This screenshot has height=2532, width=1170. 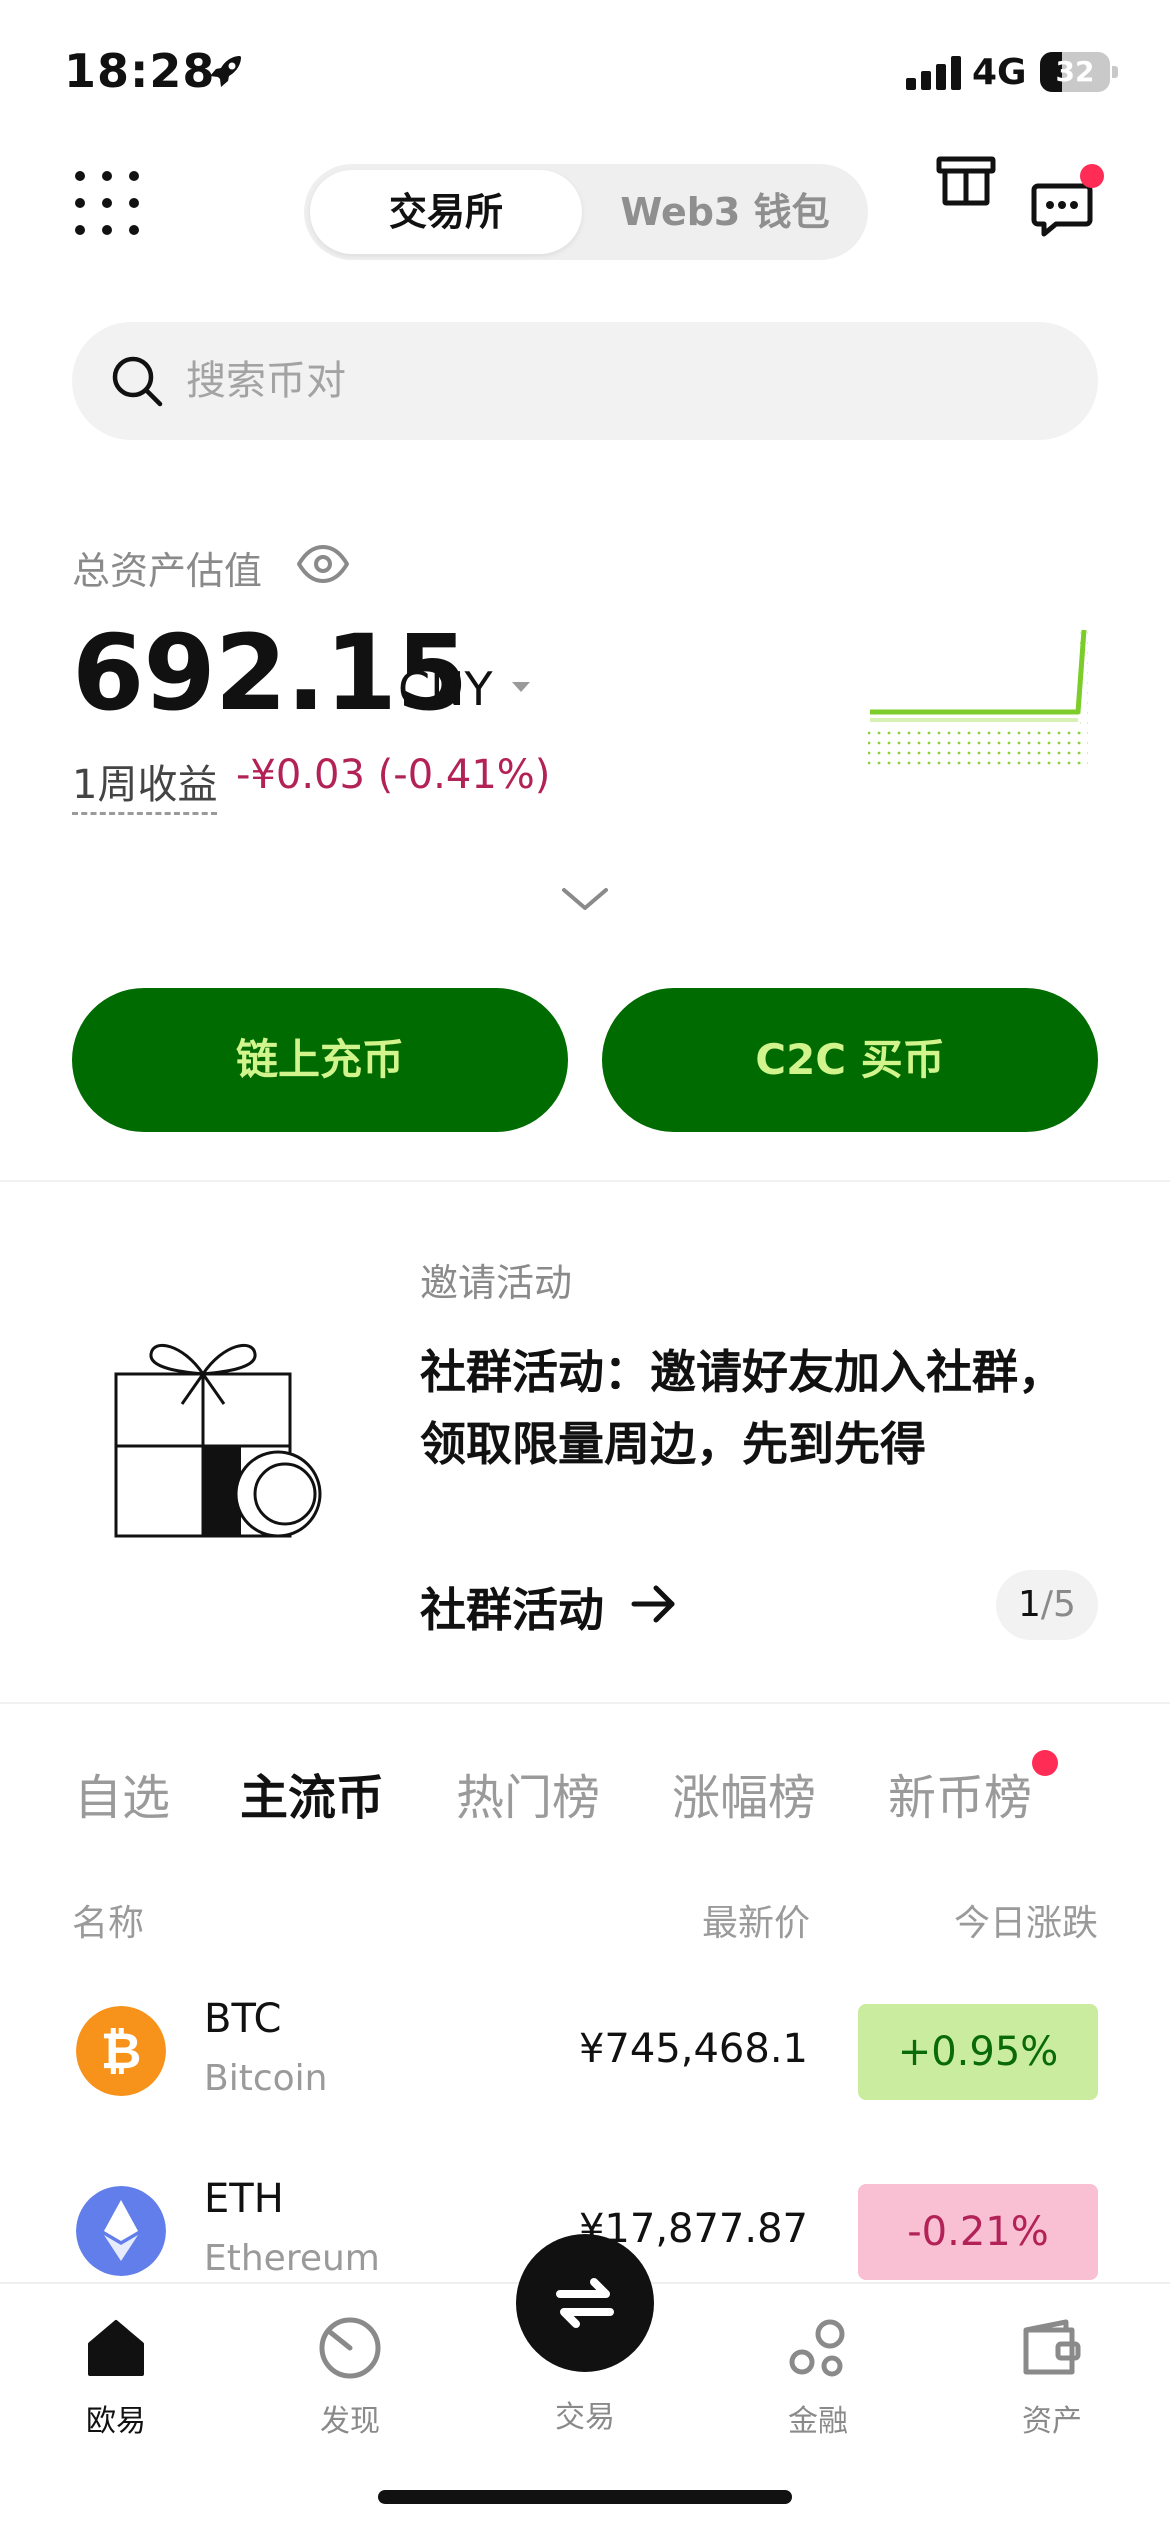 What do you see at coordinates (1052, 2376) in the screenshot?
I see `nav-assets: 资产` at bounding box center [1052, 2376].